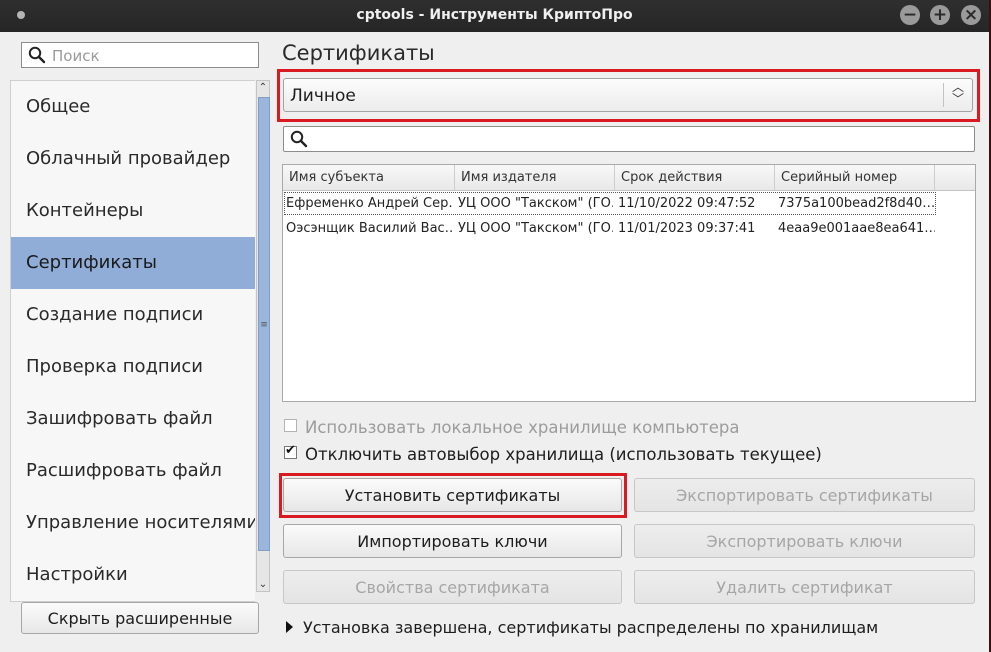  What do you see at coordinates (133, 471) in the screenshot?
I see `sidebar-item-decrypt-file: Расшифровать файл` at bounding box center [133, 471].